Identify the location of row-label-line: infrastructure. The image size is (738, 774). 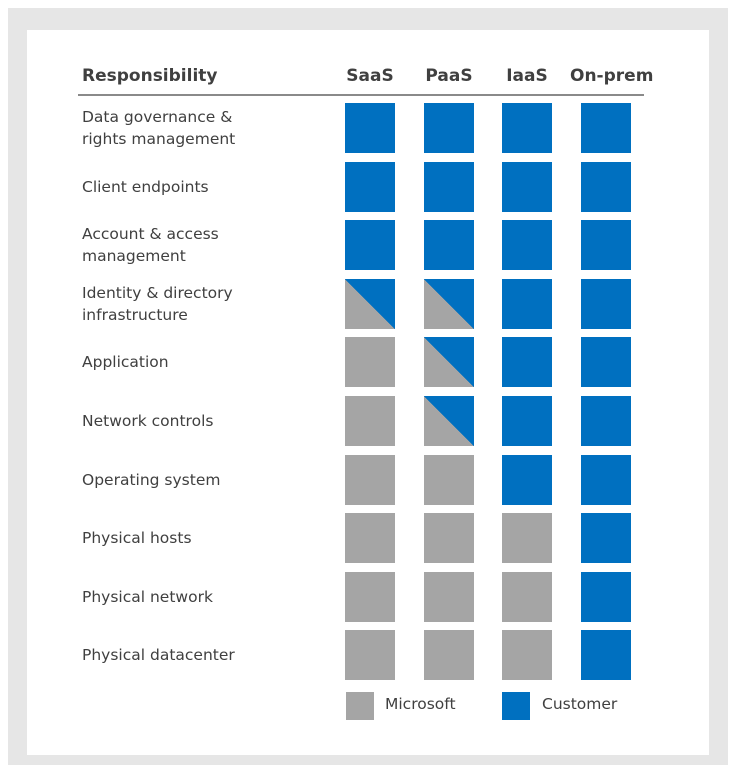
(135, 315).